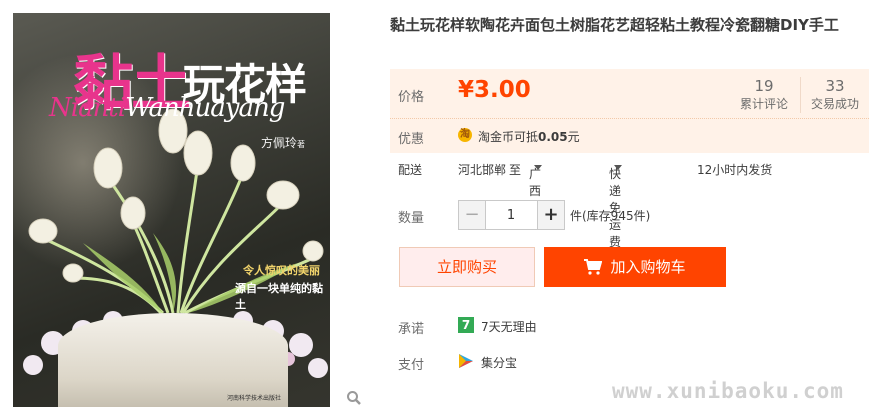  Describe the element at coordinates (614, 25) in the screenshot. I see `product-title: 黏土玩花样软陶花卉面包土树脂花艺超轻粘土教程冷瓷翻糖DIY手工` at that location.